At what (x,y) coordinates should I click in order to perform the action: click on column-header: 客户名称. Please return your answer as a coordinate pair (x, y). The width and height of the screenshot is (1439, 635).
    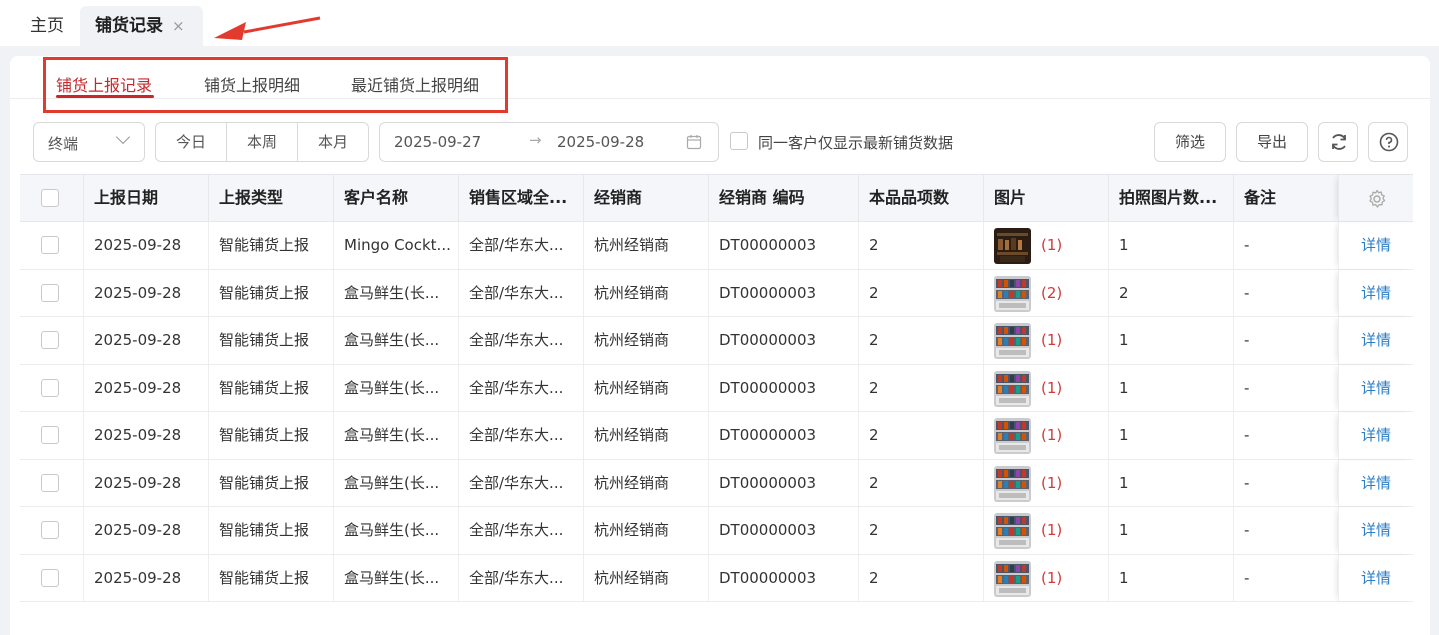
    Looking at the image, I should click on (395, 198).